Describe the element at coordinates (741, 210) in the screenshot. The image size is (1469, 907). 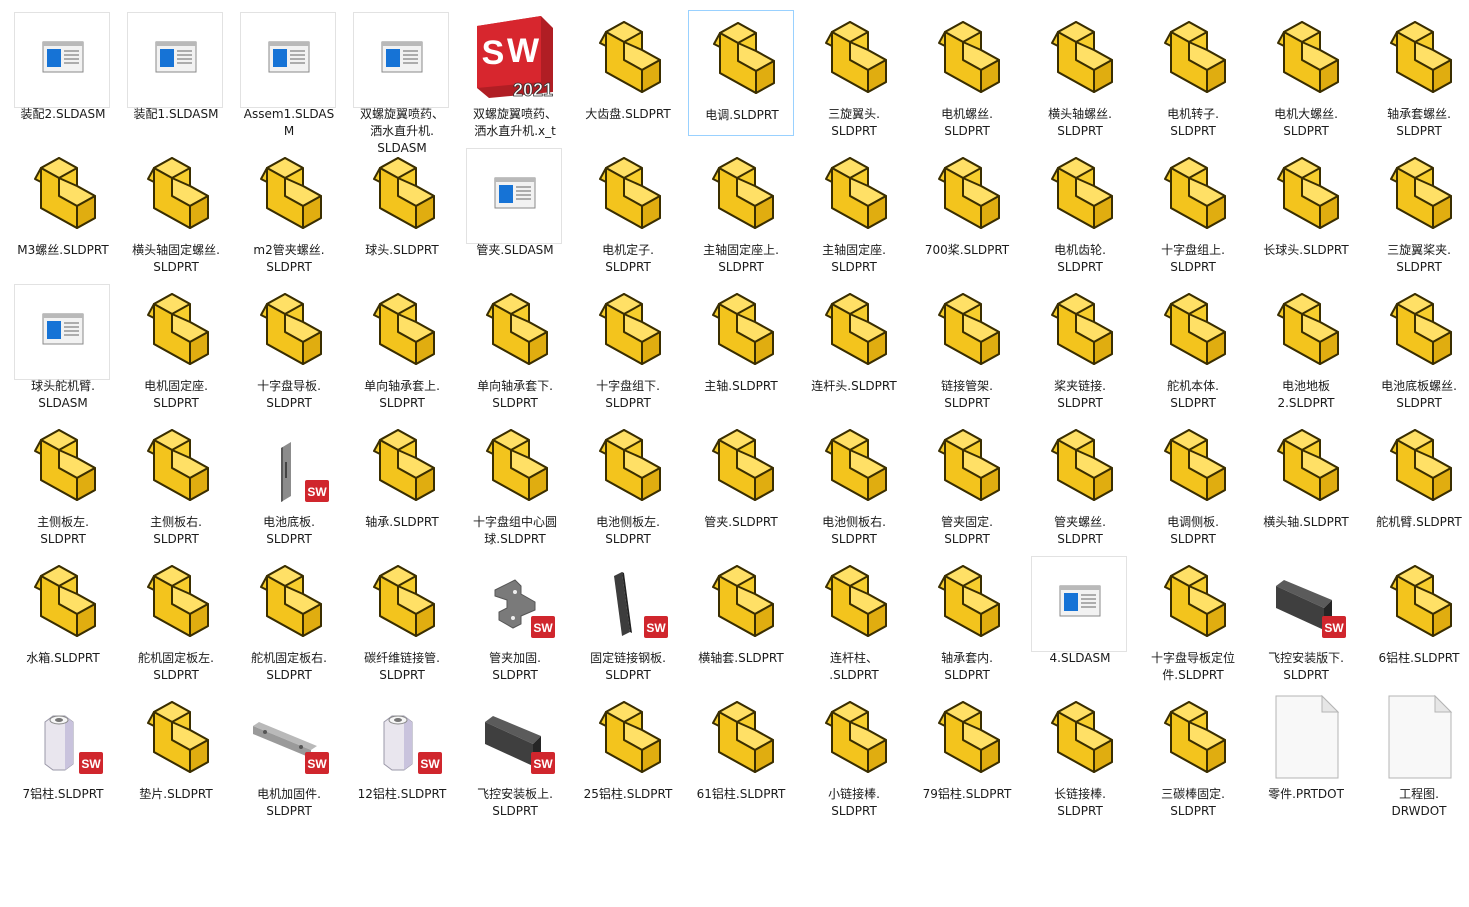
I see `file-item: 主轴固定座上. SLDPRT` at that location.